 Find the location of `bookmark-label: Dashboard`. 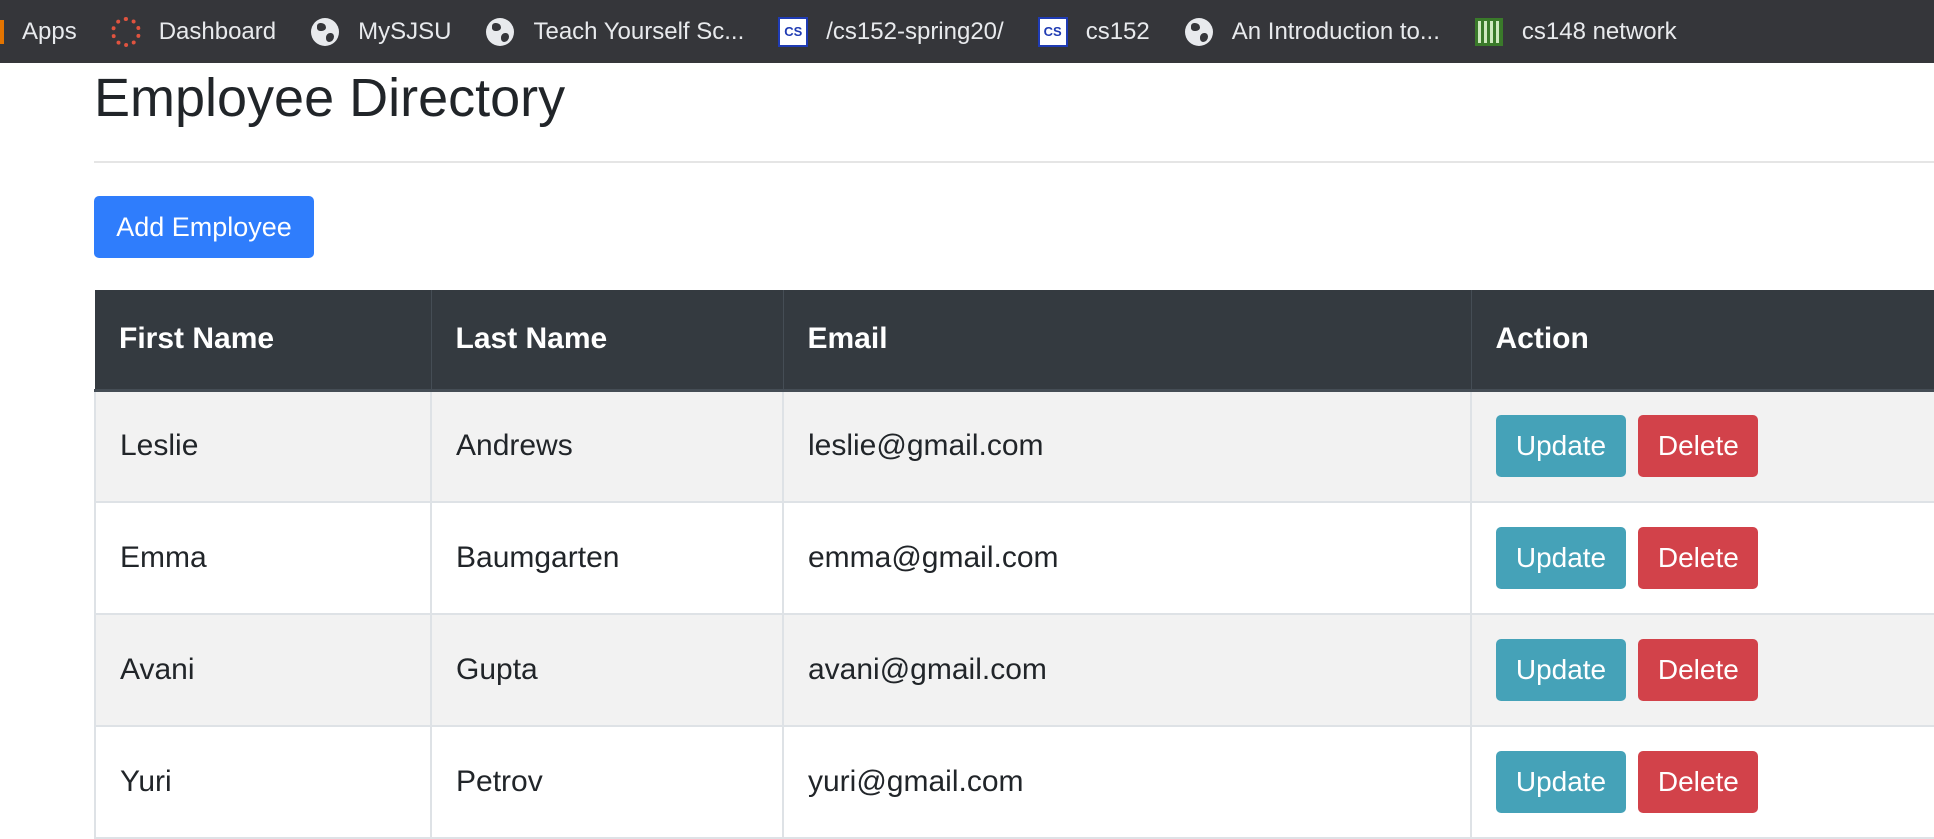

bookmark-label: Dashboard is located at coordinates (217, 31).